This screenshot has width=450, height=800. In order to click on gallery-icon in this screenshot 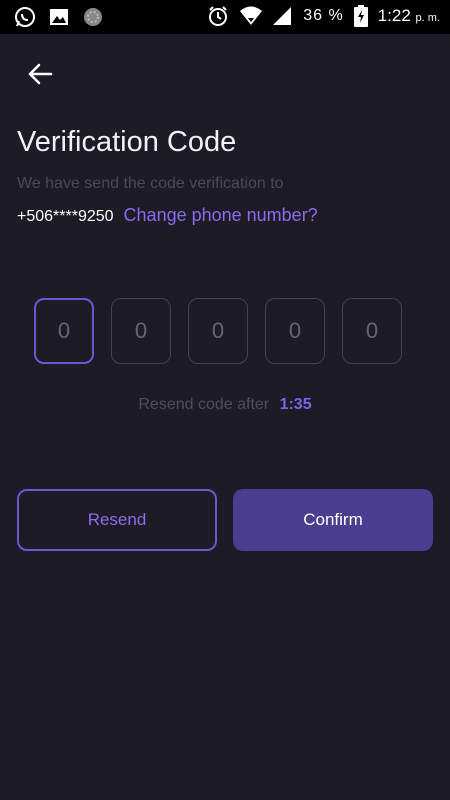, I will do `click(59, 17)`.